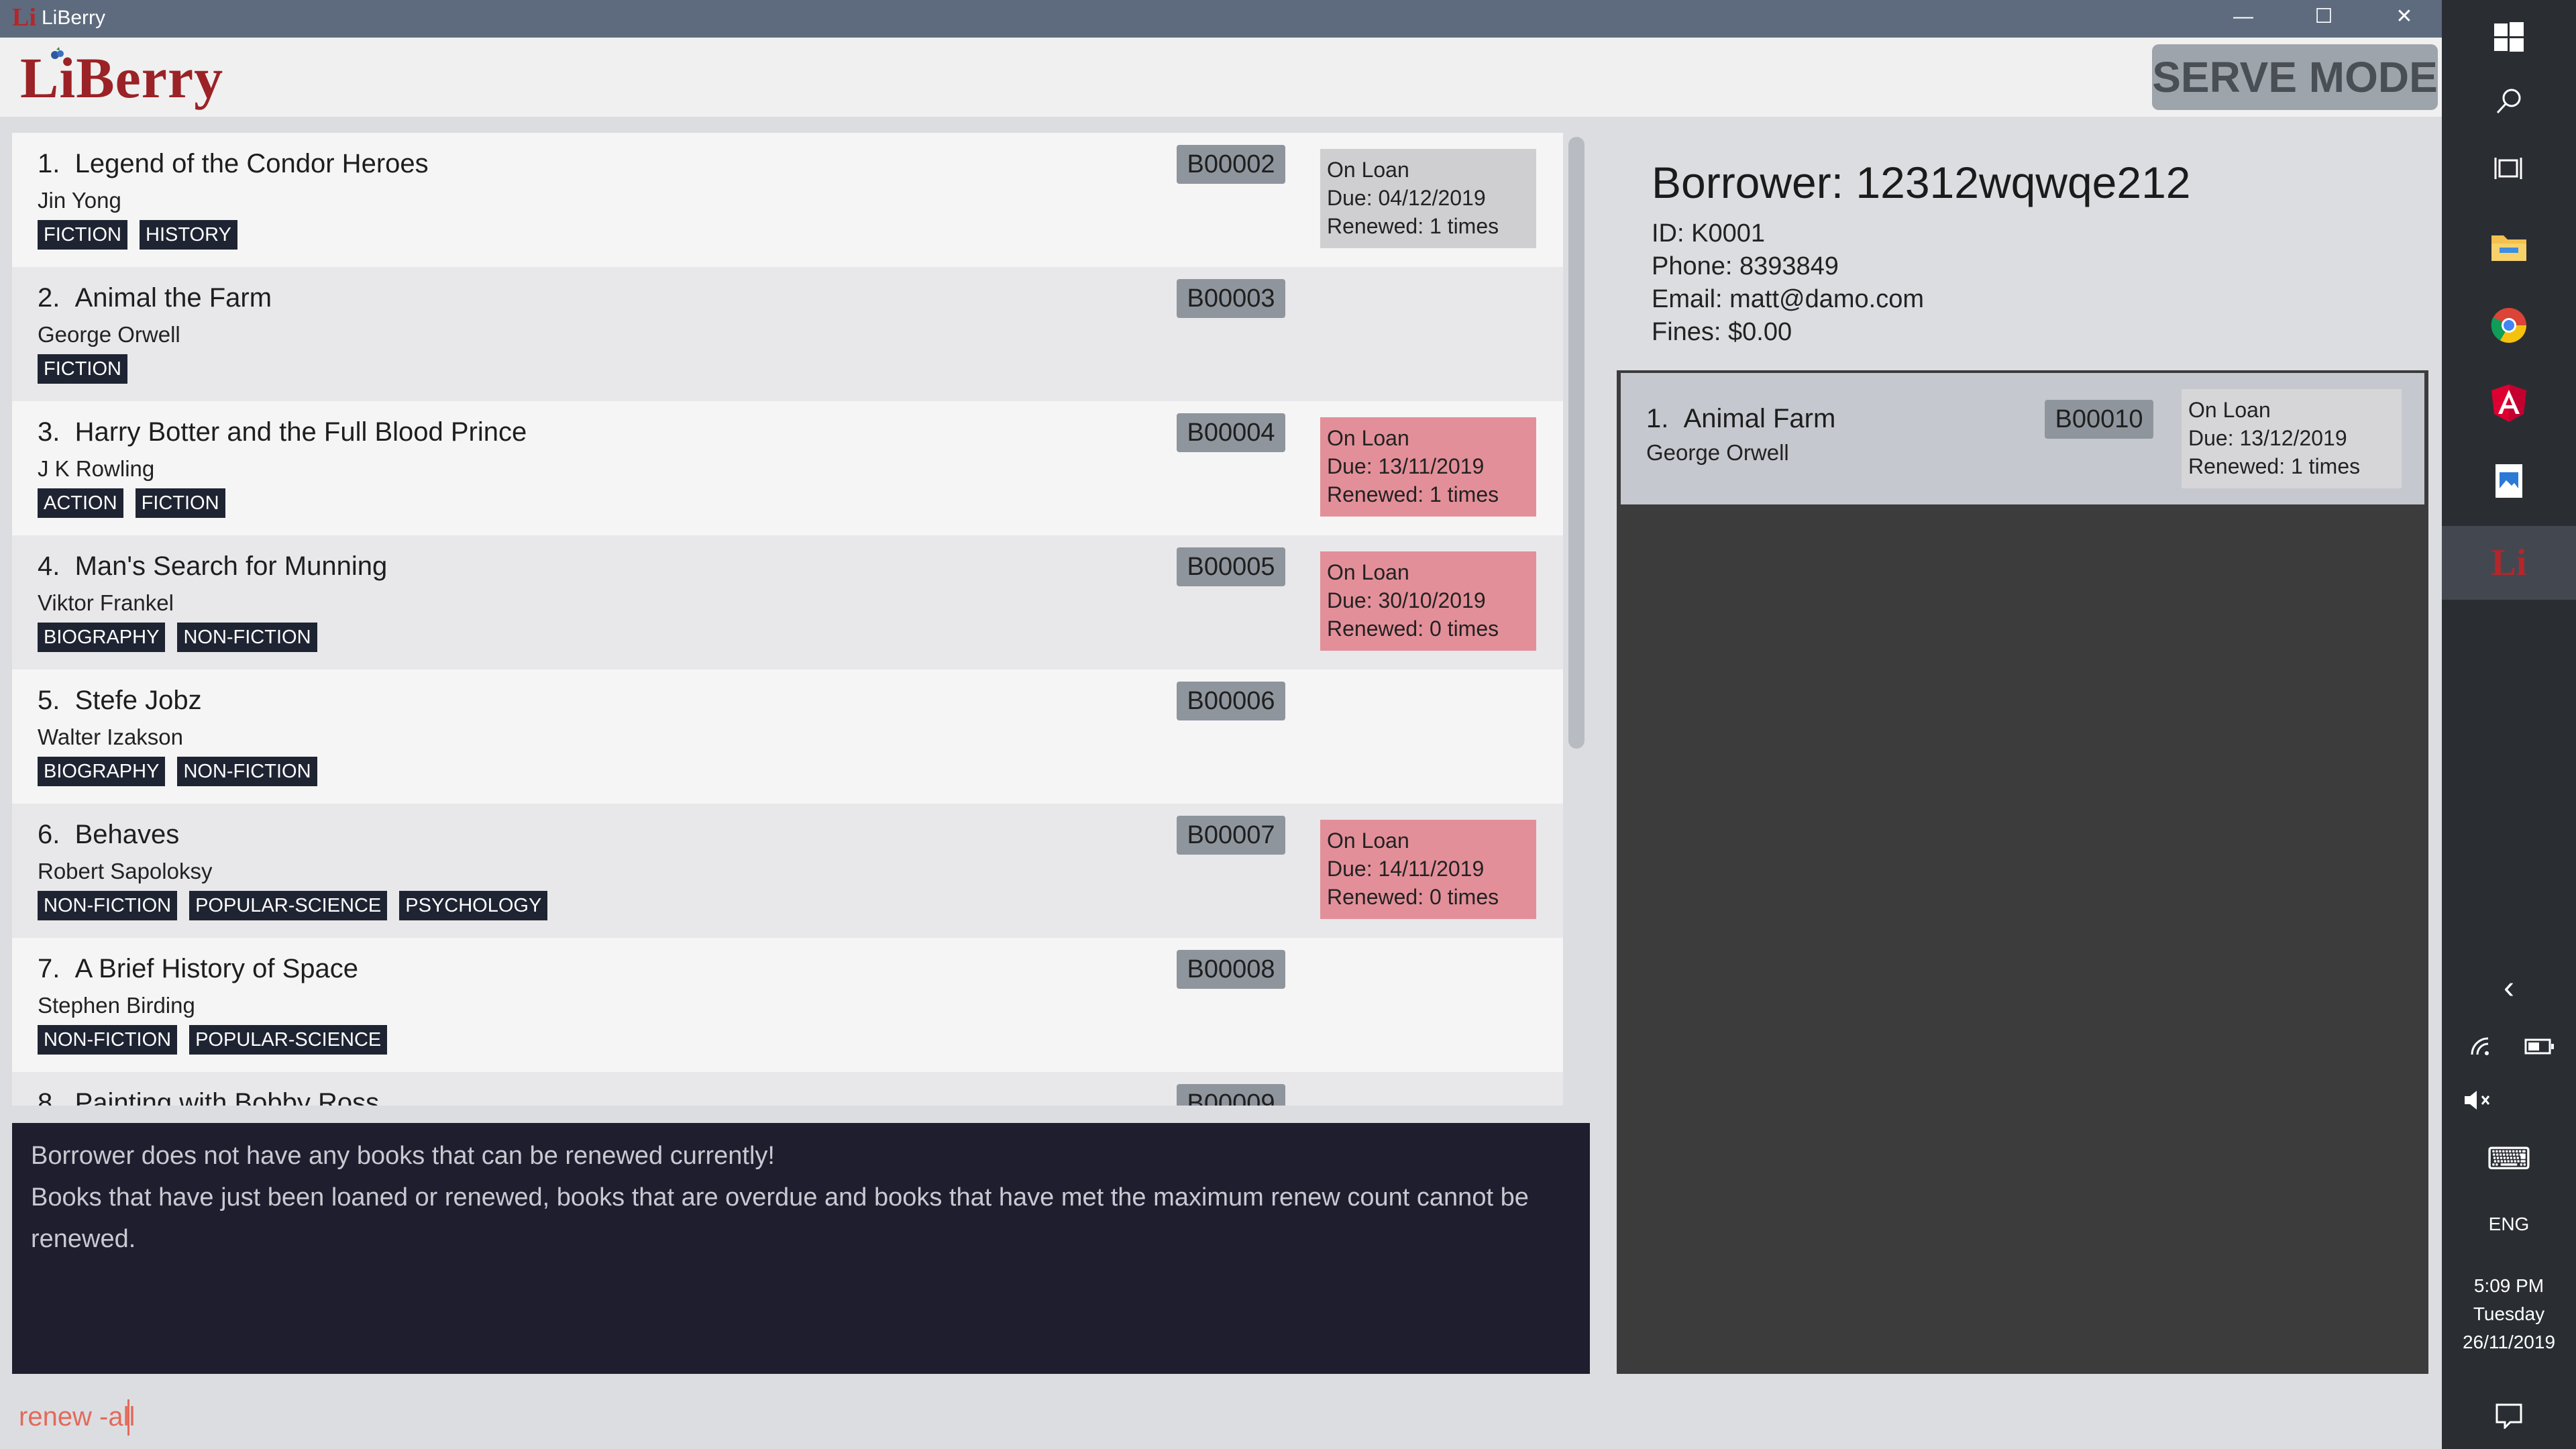 The height and width of the screenshot is (1449, 2576). Describe the element at coordinates (2509, 1158) in the screenshot. I see `touch-keyboard-icon: ⌨` at that location.